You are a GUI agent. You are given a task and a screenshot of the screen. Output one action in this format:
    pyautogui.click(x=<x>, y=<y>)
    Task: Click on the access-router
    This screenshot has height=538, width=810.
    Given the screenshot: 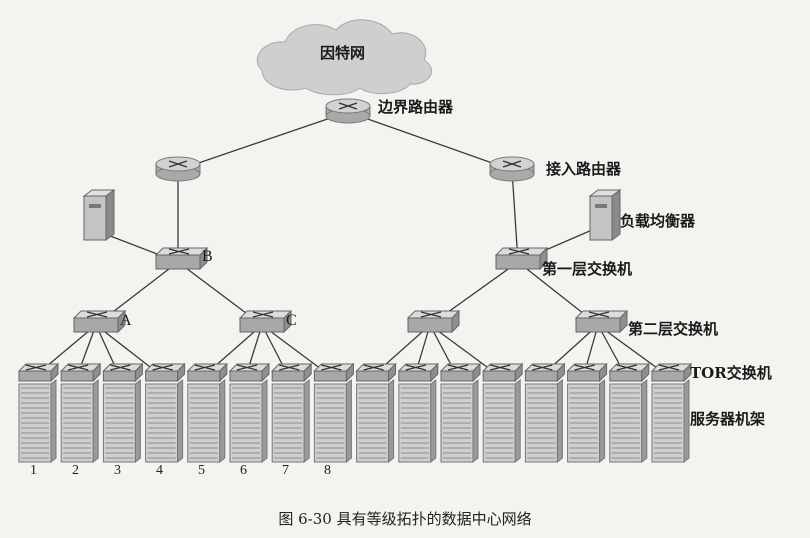 What is the action you would take?
    pyautogui.click(x=512, y=169)
    